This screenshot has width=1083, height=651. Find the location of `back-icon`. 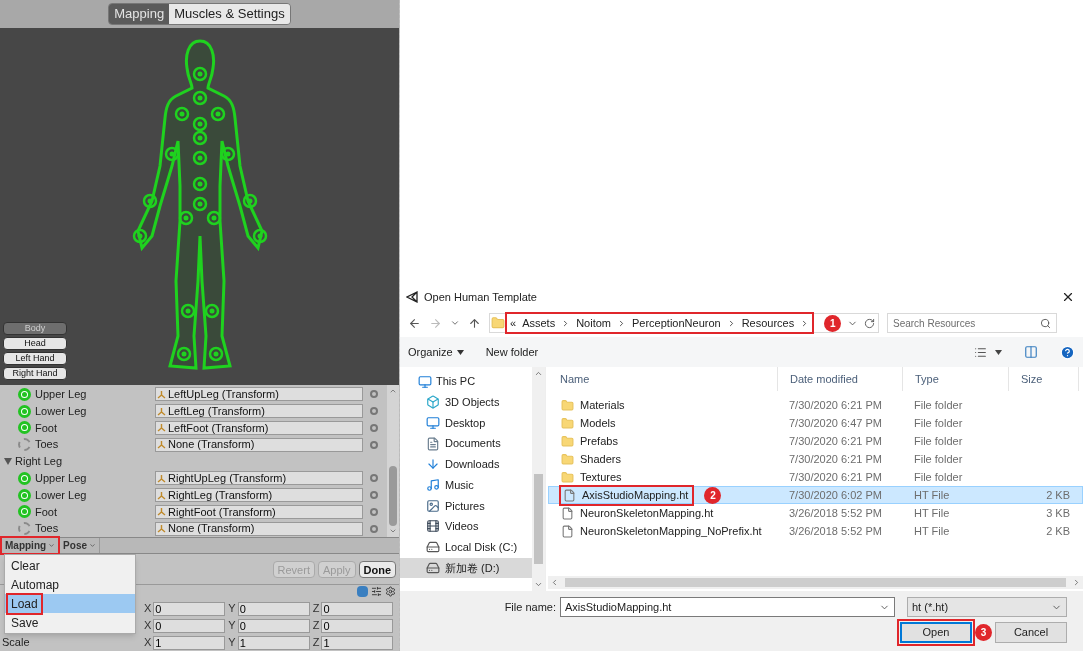

back-icon is located at coordinates (414, 323).